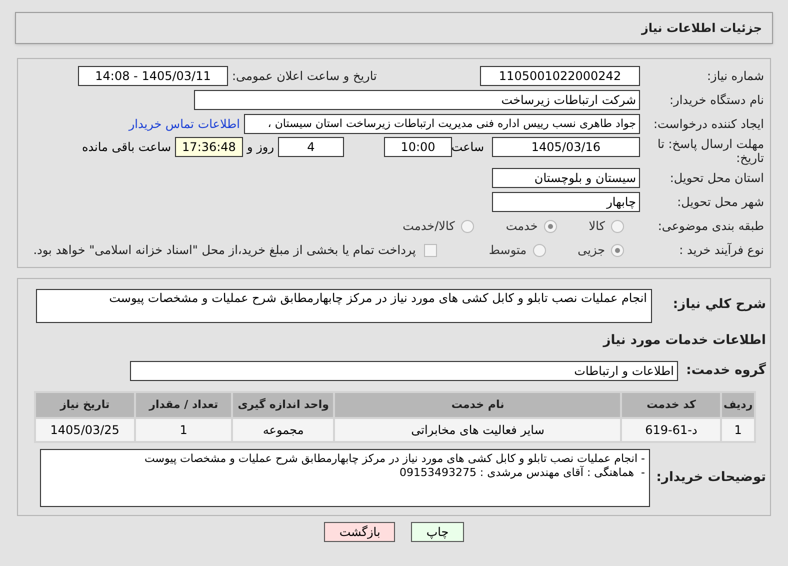 The image size is (788, 566). What do you see at coordinates (477, 429) in the screenshot?
I see `table-cell: سایر فعالیت های مخابراتی` at bounding box center [477, 429].